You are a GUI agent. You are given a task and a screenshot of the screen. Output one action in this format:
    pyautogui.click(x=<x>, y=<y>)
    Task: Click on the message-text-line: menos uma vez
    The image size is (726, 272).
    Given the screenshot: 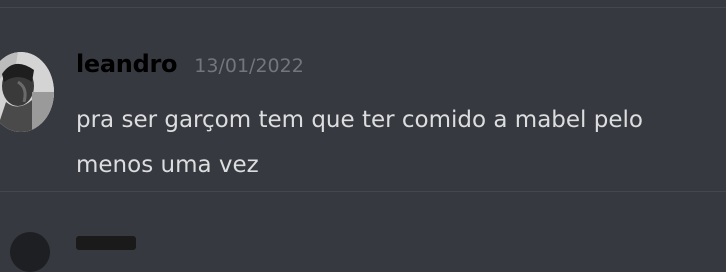 What is the action you would take?
    pyautogui.click(x=167, y=165)
    